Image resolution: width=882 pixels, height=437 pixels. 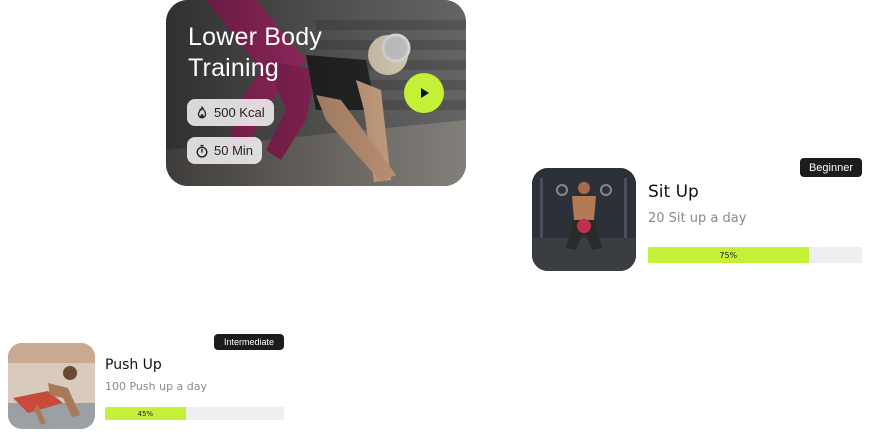 I want to click on progress-bar: 45%, so click(x=194, y=413).